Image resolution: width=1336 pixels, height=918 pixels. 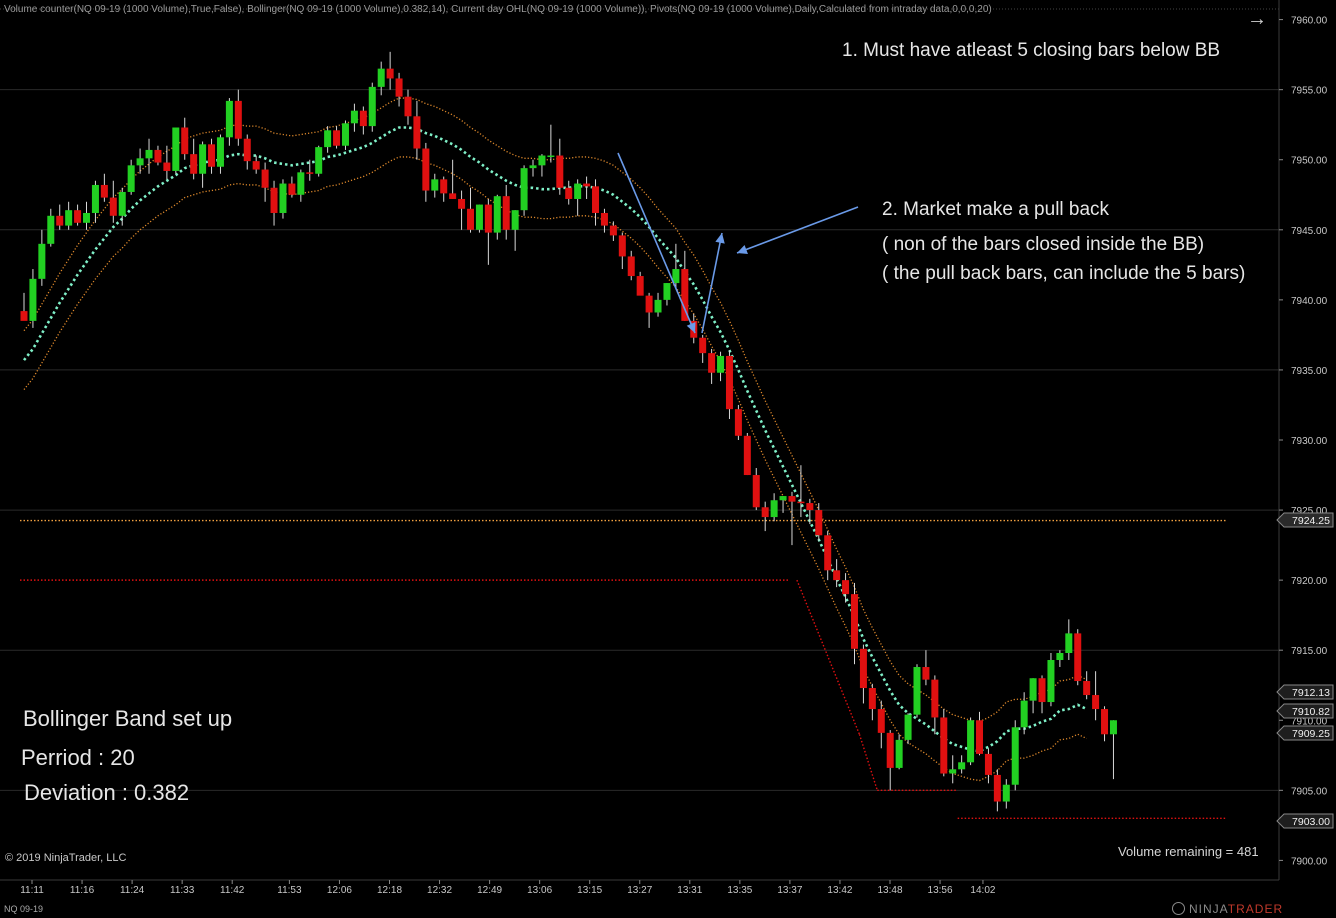 I want to click on price-markers: 7924.25 7912.13 7910.82 7909.25 7903.00, so click(x=1305, y=670).